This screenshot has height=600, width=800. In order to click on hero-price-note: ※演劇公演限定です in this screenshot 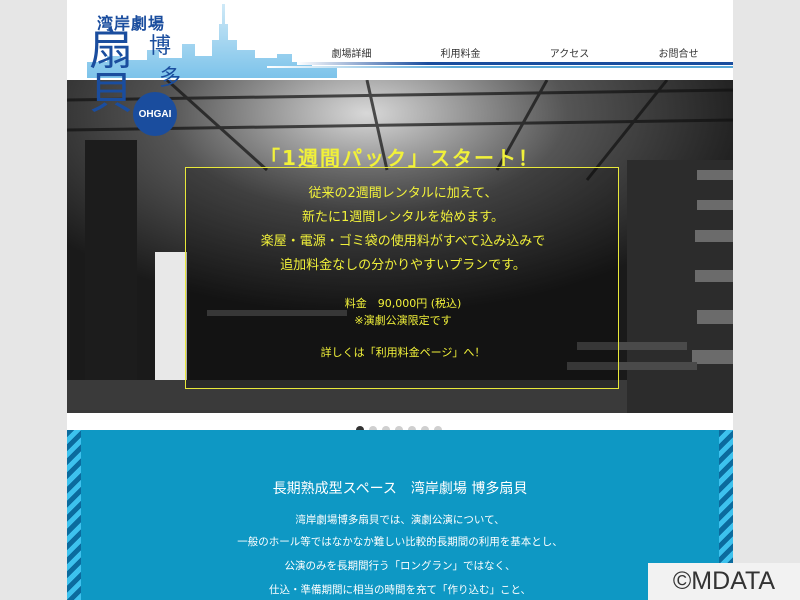, I will do `click(403, 320)`.